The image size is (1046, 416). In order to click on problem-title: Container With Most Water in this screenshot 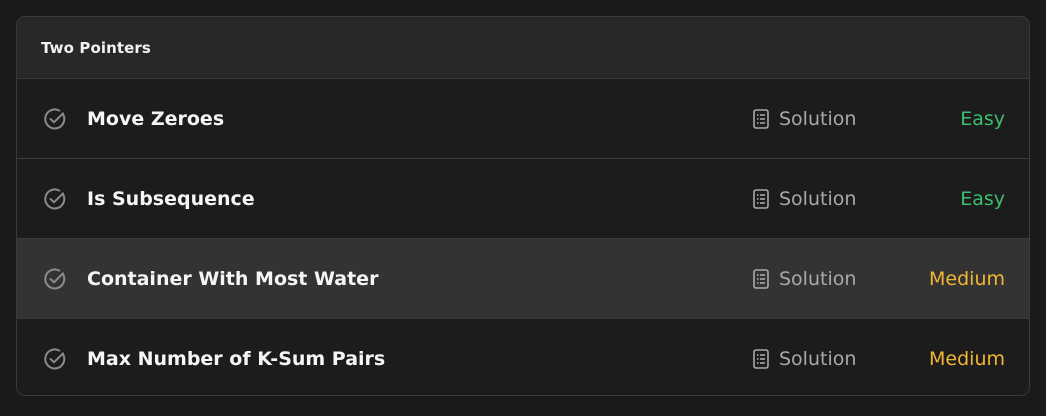, I will do `click(232, 279)`.